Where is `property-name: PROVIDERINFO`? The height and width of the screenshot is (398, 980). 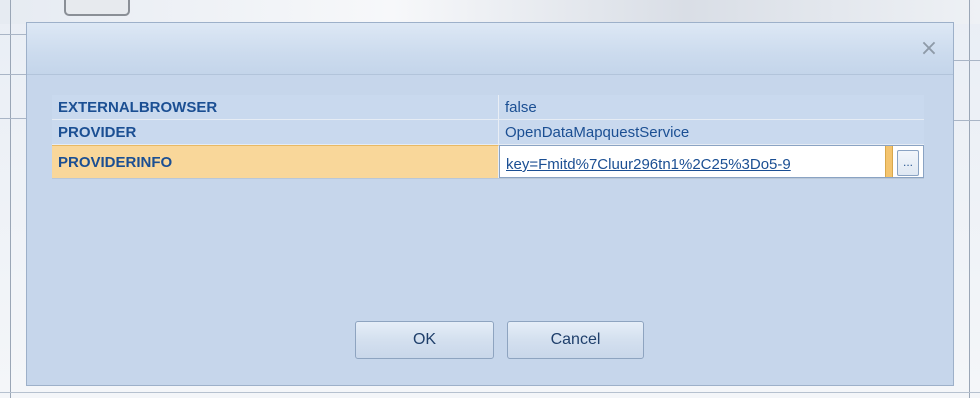
property-name: PROVIDERINFO is located at coordinates (275, 161).